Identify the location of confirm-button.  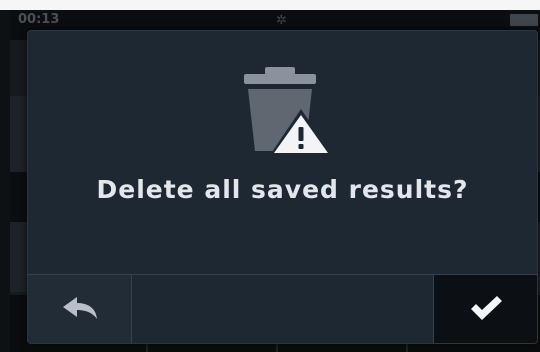
(485, 309).